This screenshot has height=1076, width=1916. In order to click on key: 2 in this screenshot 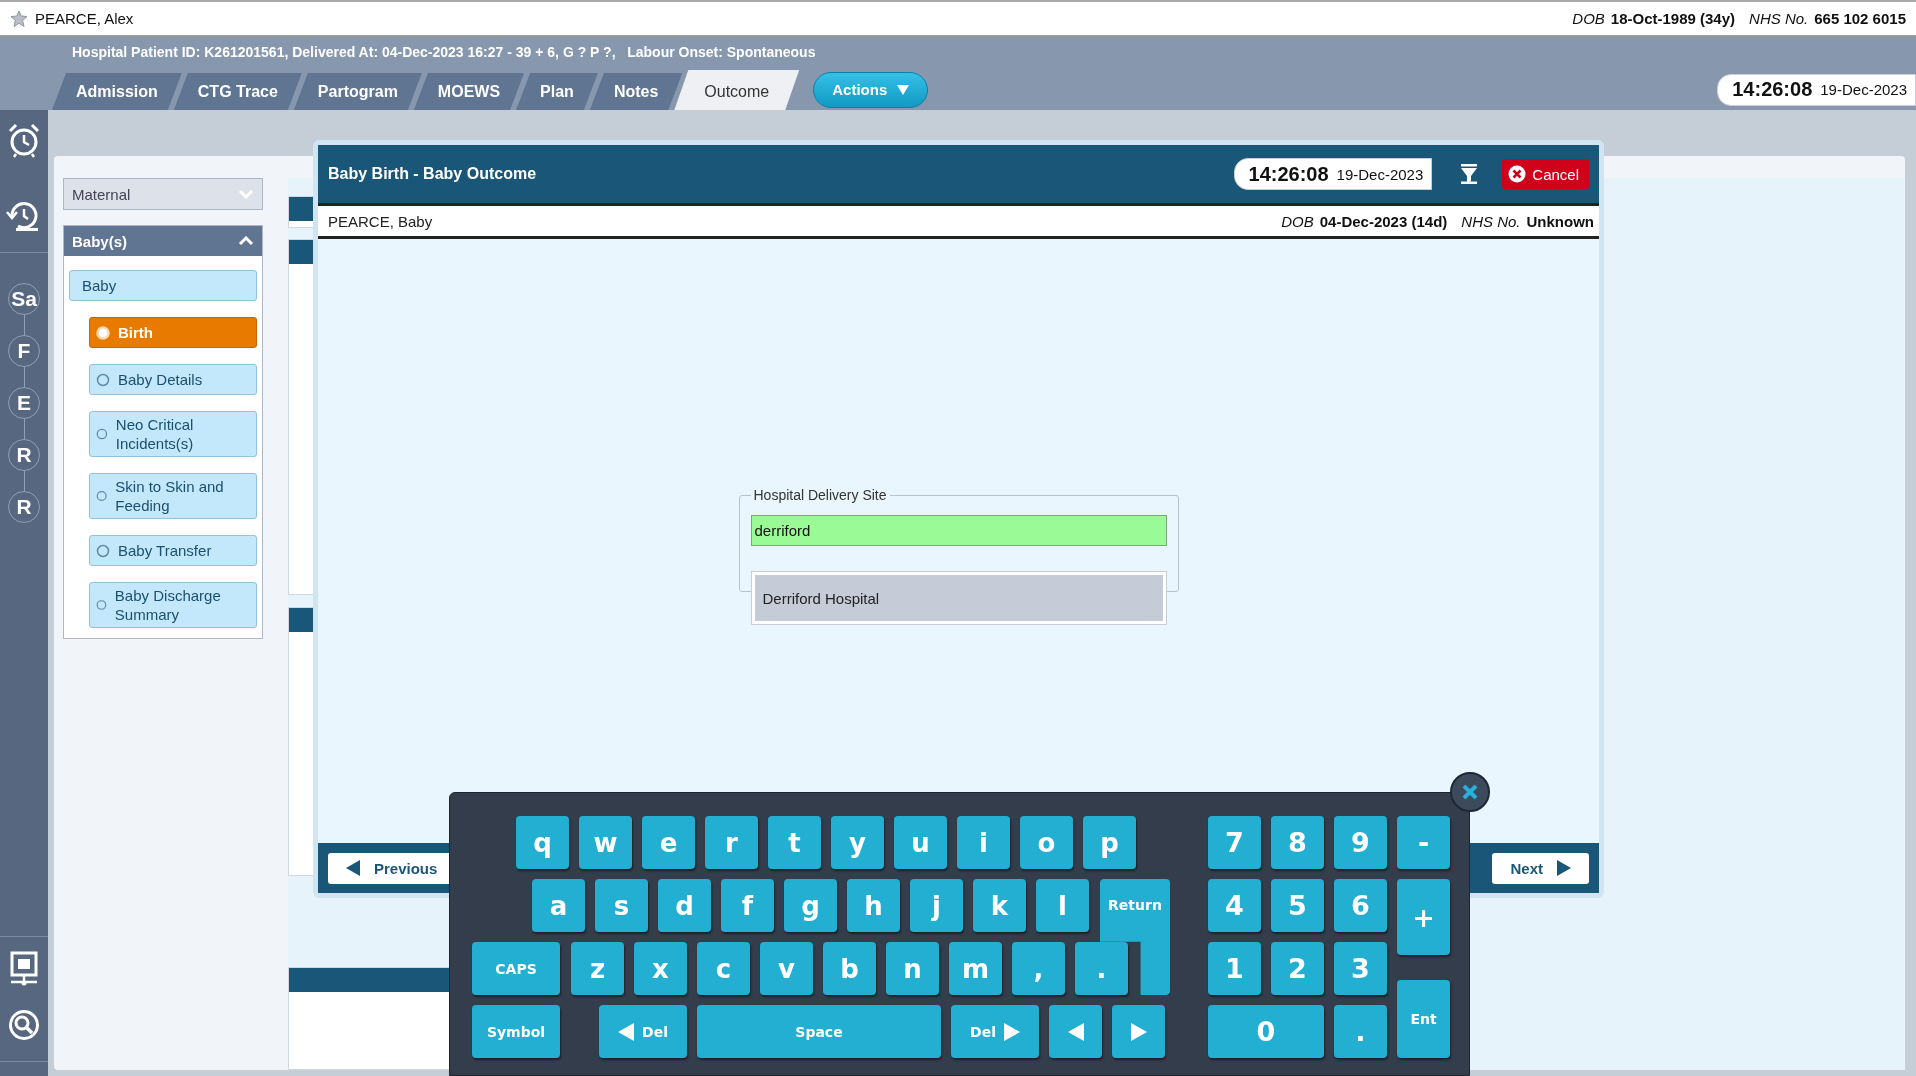, I will do `click(1297, 968)`.